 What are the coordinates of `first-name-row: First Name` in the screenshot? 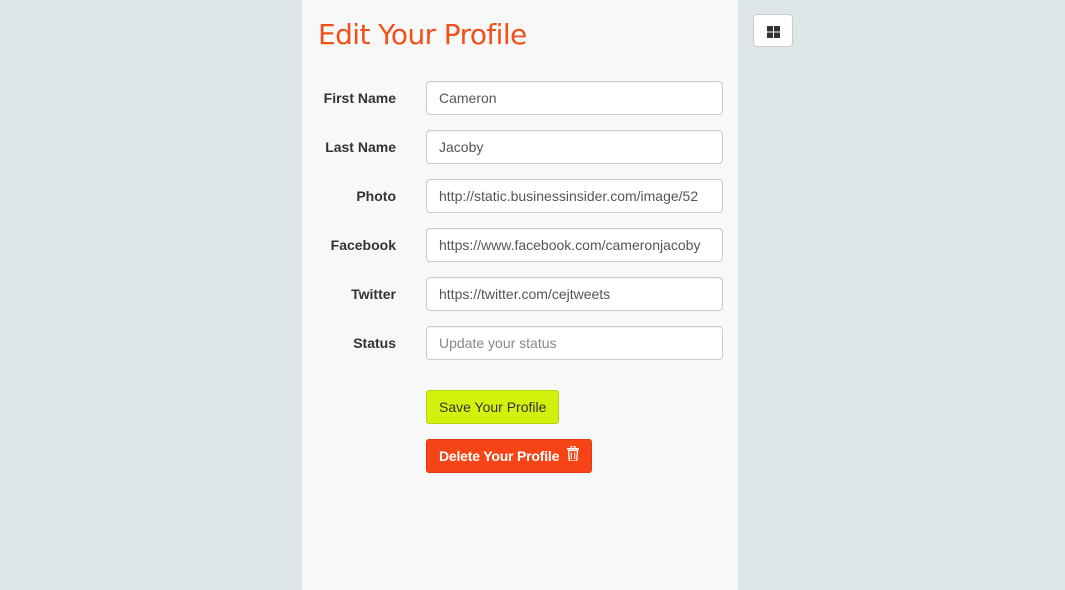 It's located at (520, 98).